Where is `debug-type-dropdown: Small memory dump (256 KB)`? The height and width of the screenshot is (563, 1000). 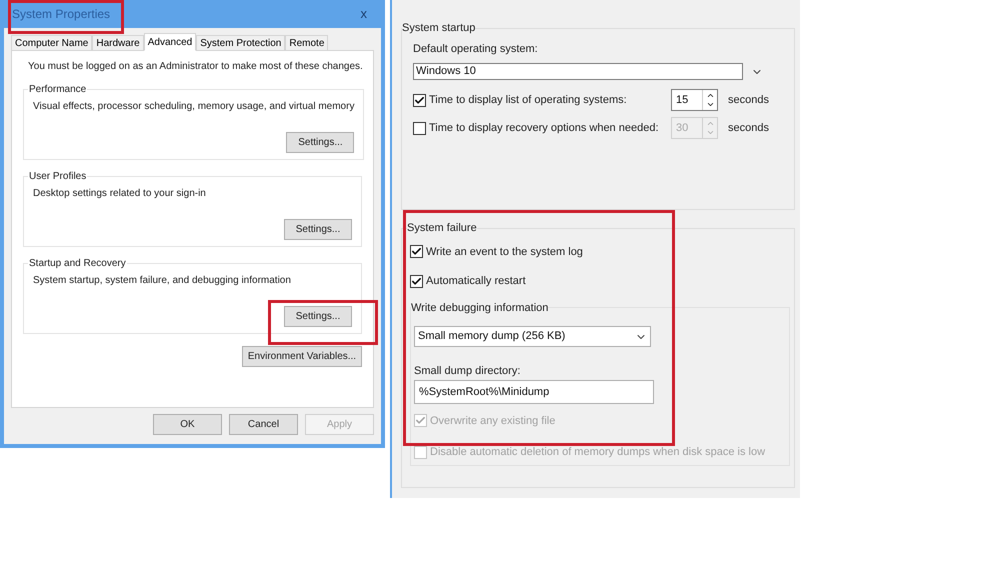
debug-type-dropdown: Small memory dump (256 KB) is located at coordinates (532, 336).